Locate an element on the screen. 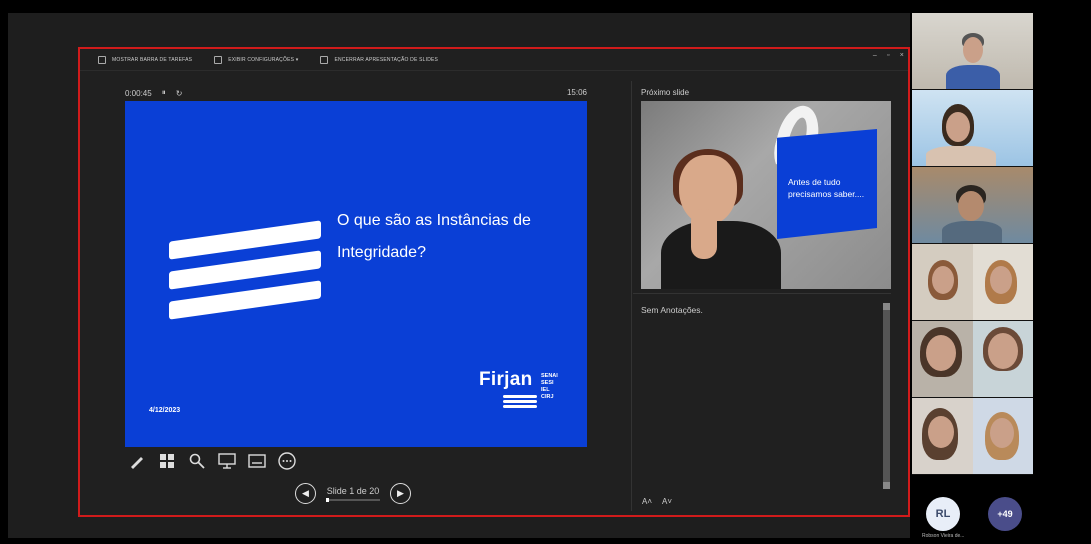  next-slide-label: Próximo slide is located at coordinates (665, 92).